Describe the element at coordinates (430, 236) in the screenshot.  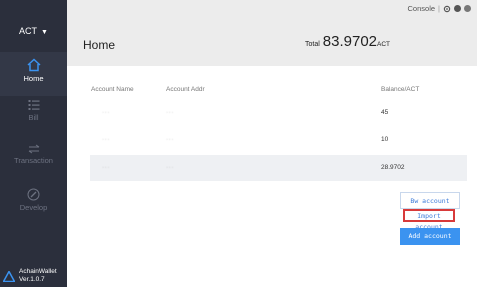
I see `add-account-button: Add account` at that location.